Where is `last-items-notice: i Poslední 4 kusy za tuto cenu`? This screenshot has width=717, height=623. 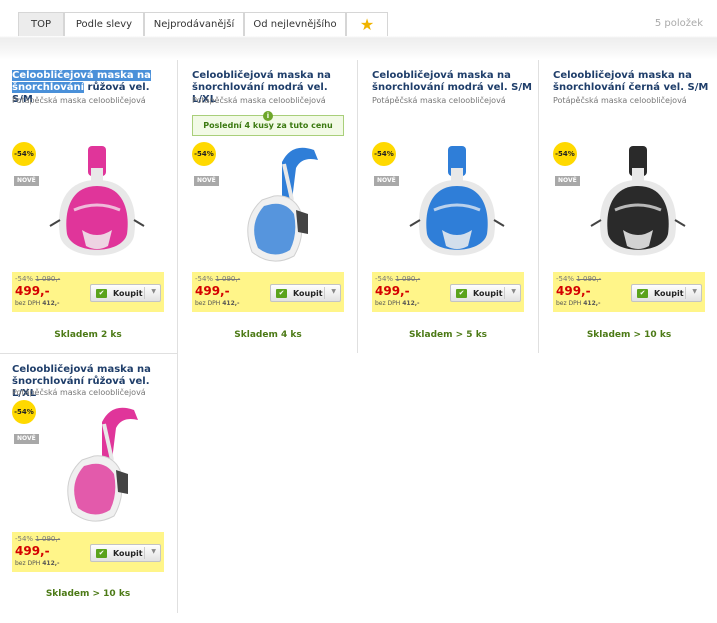
last-items-notice: i Poslední 4 kusy za tuto cenu is located at coordinates (268, 123).